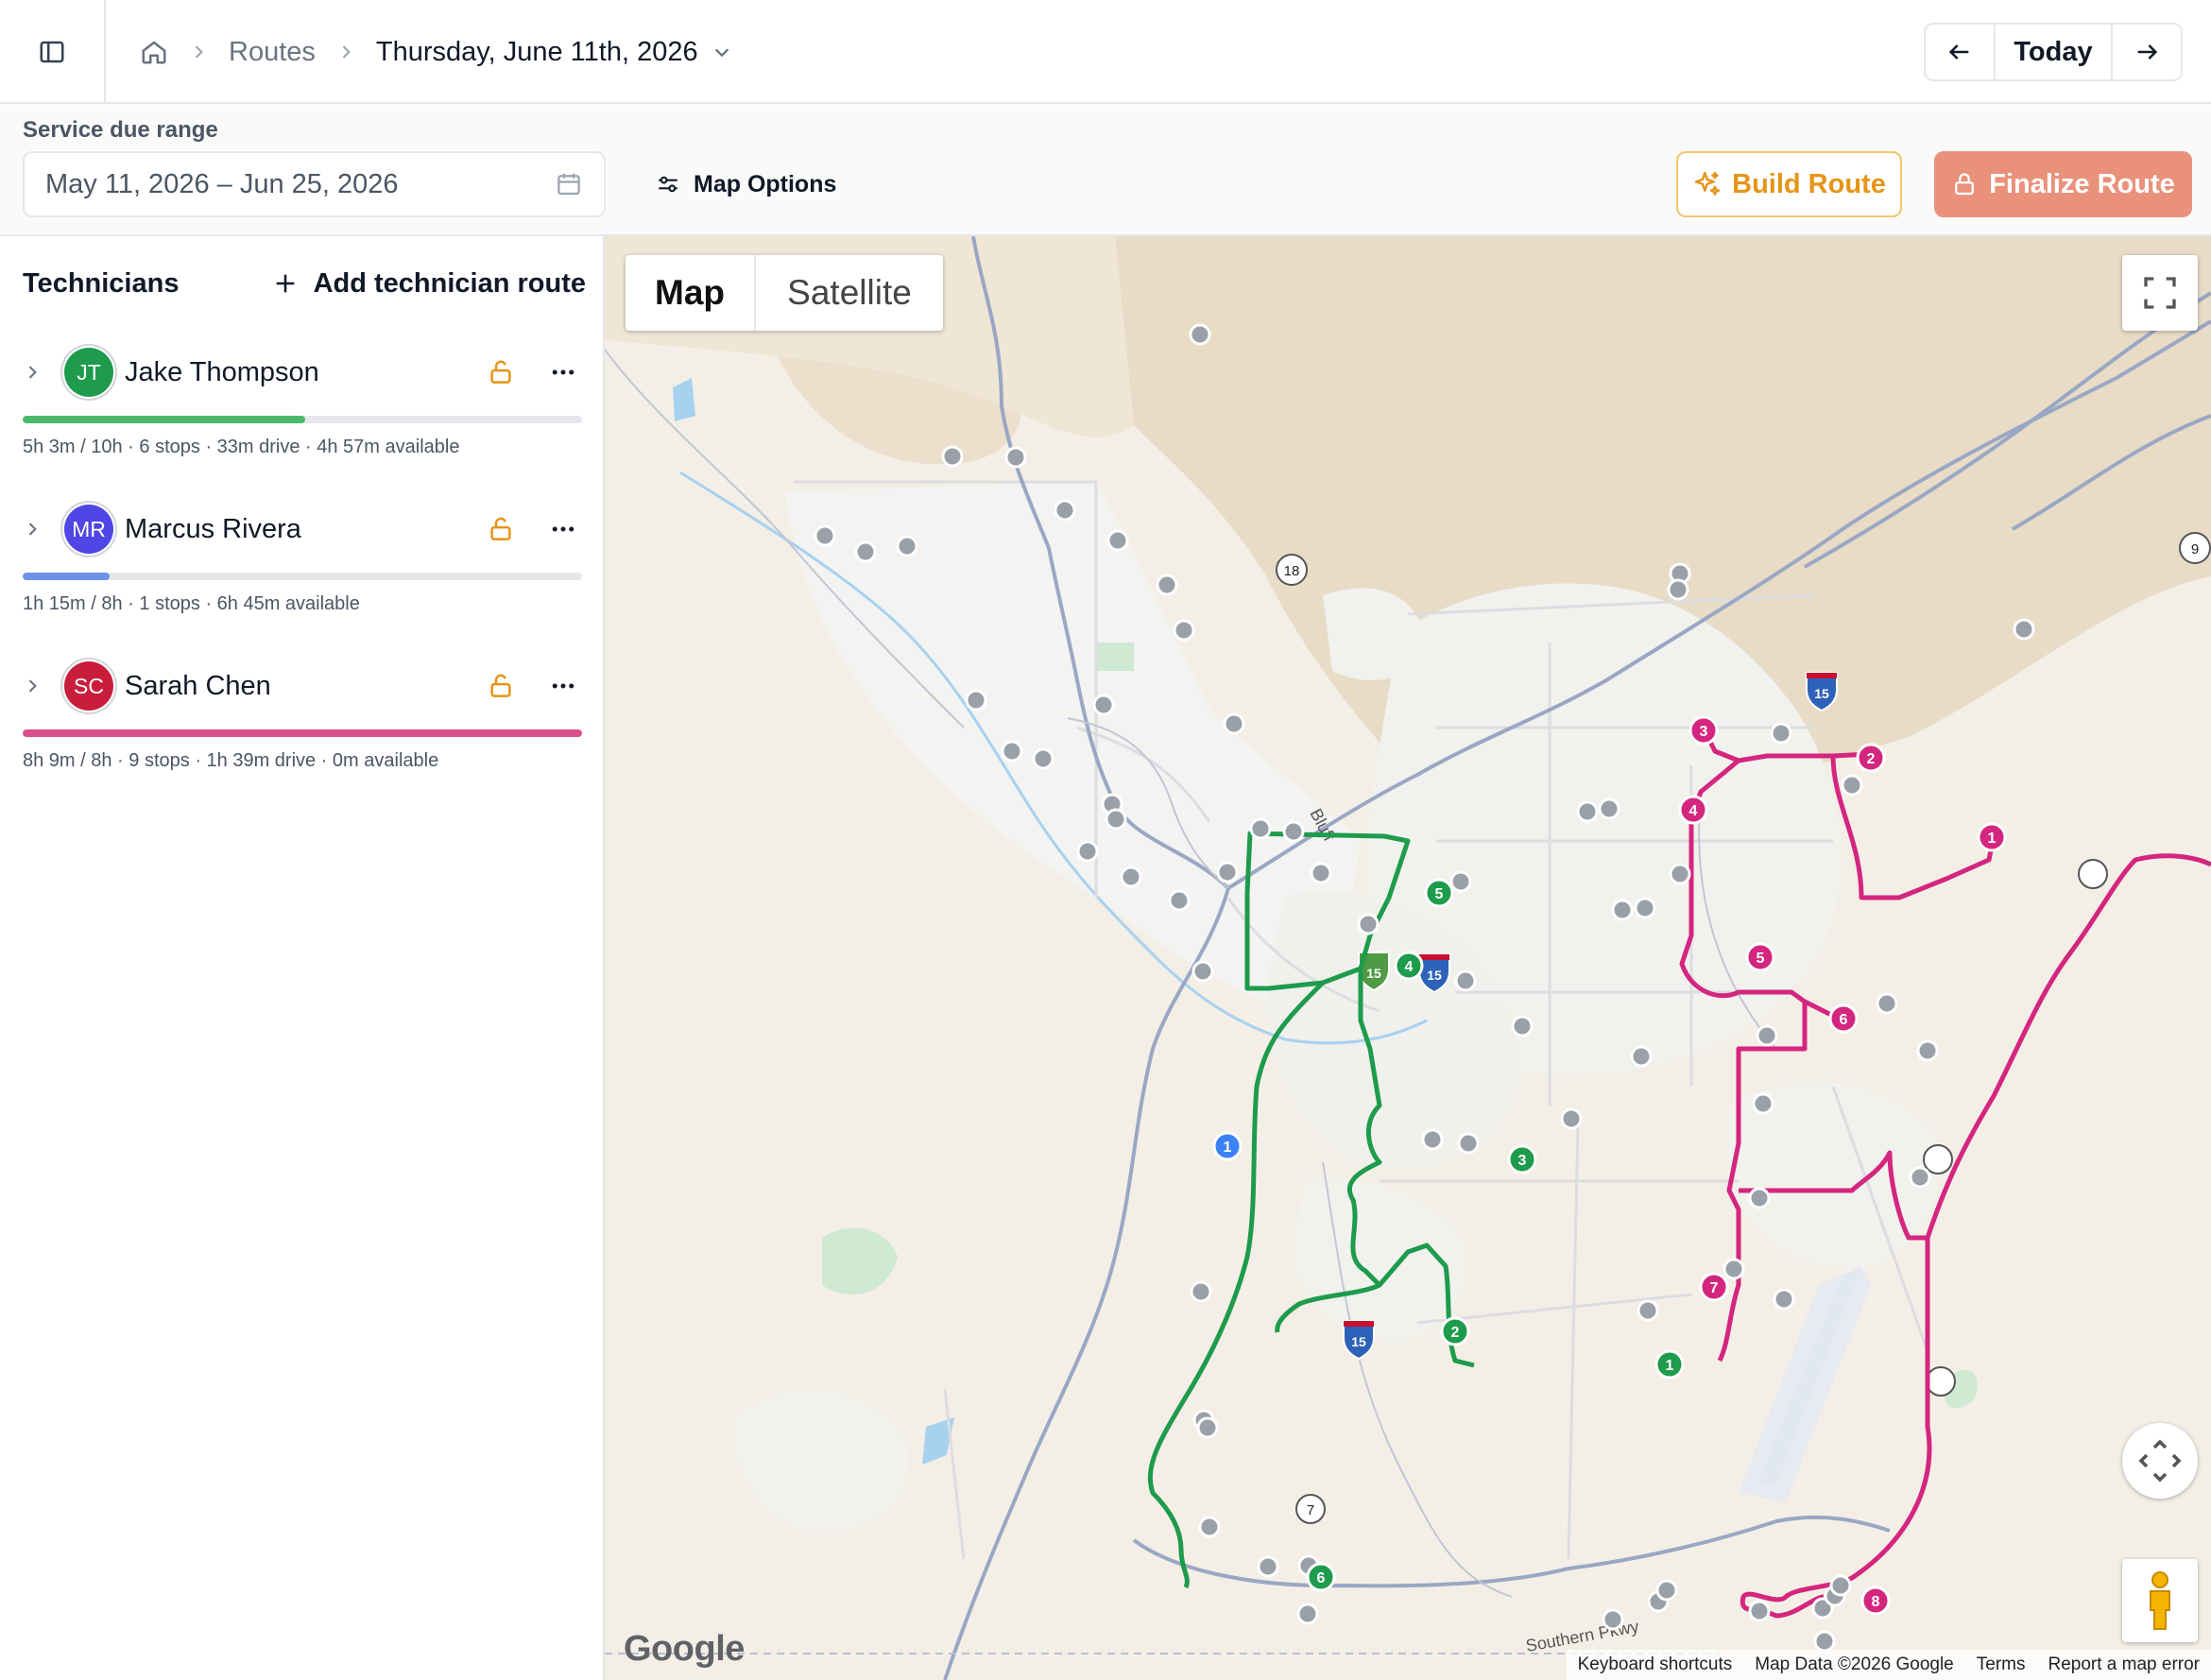  I want to click on technician-name: Jake Thompson, so click(222, 371).